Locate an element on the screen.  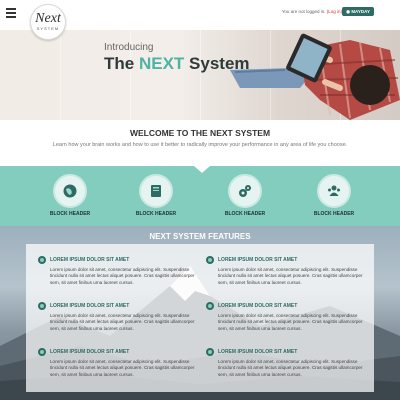
gears-icon is located at coordinates (245, 191).